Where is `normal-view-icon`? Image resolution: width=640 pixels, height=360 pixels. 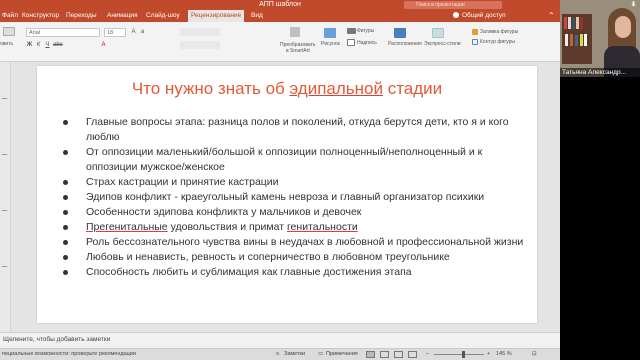 normal-view-icon is located at coordinates (370, 354).